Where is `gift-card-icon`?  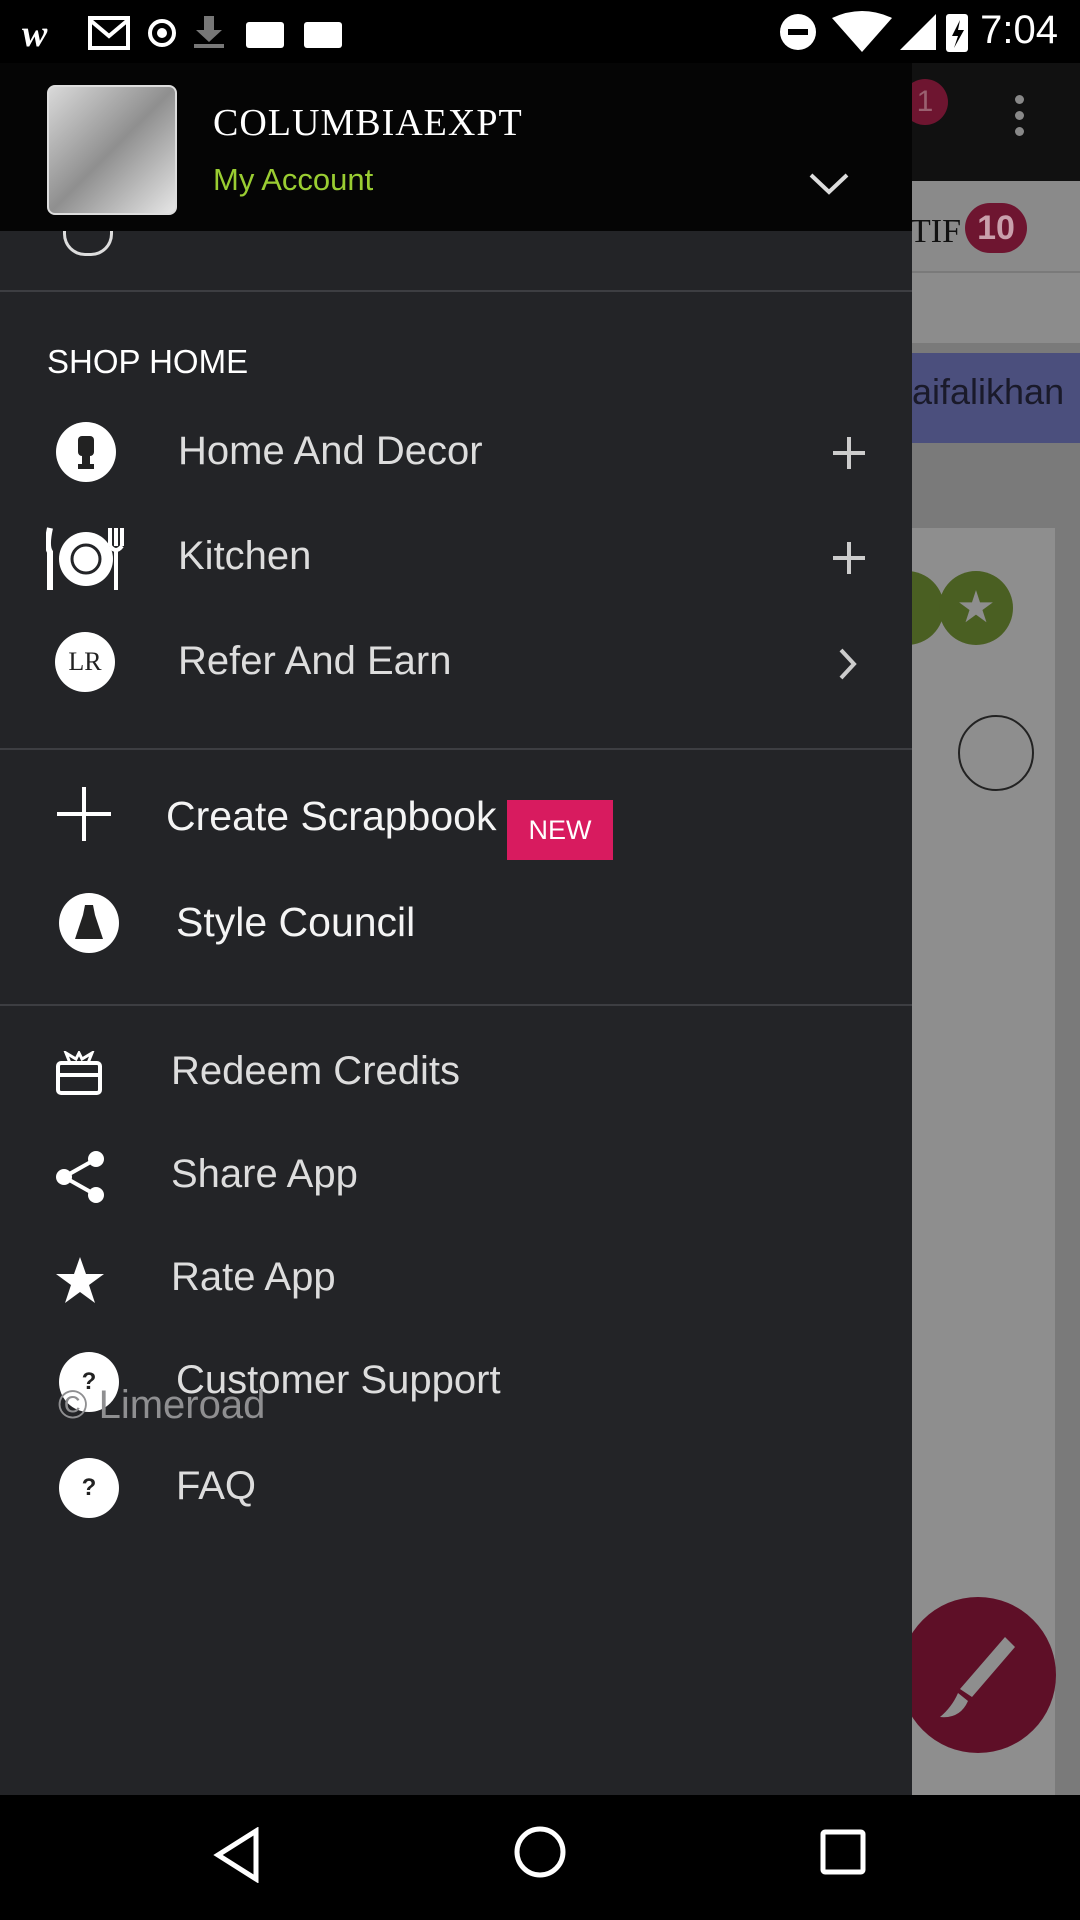
gift-card-icon is located at coordinates (79, 1073).